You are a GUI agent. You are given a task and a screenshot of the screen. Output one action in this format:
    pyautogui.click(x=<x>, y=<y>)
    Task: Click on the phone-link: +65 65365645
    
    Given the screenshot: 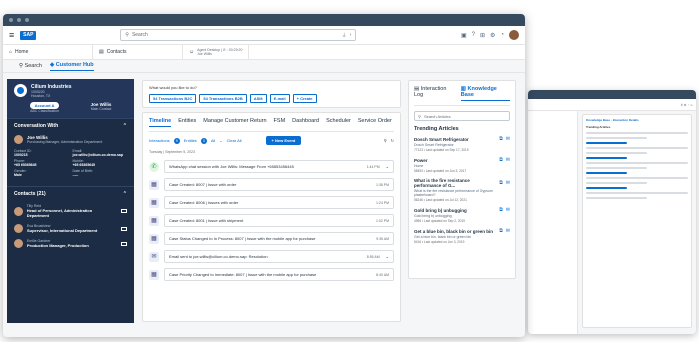 What is the action you would take?
    pyautogui.click(x=41, y=165)
    